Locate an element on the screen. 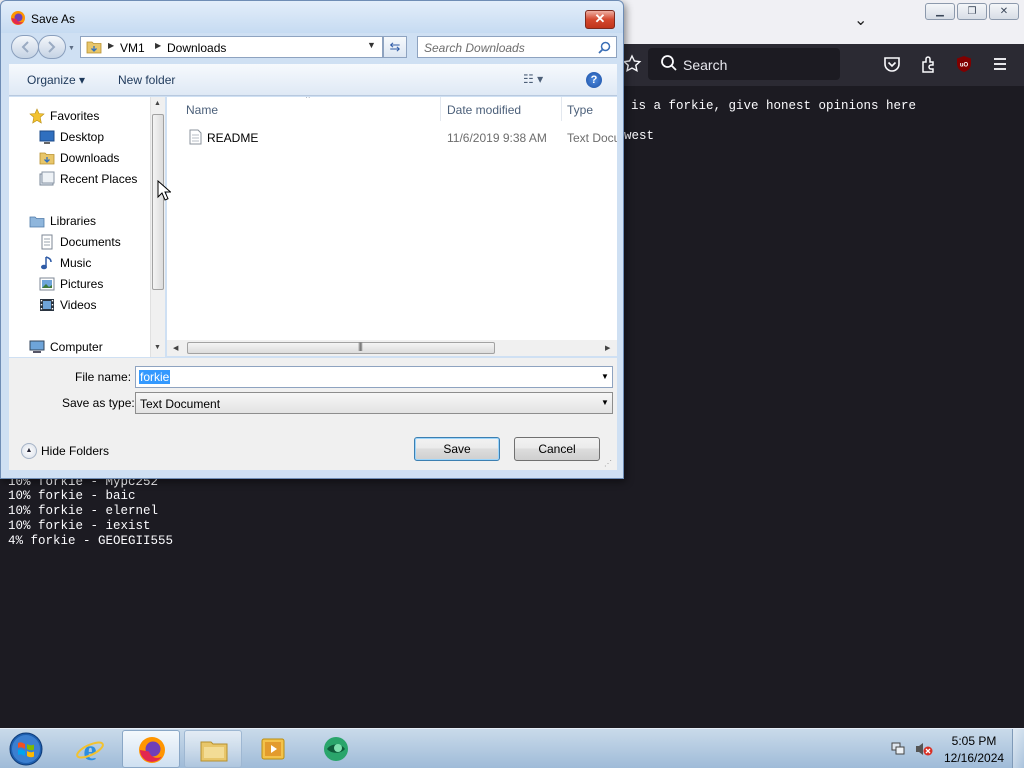 This screenshot has height=768, width=1024. file-list-horizontal-scrollbar: ◀ ||| ▶ is located at coordinates (392, 348).